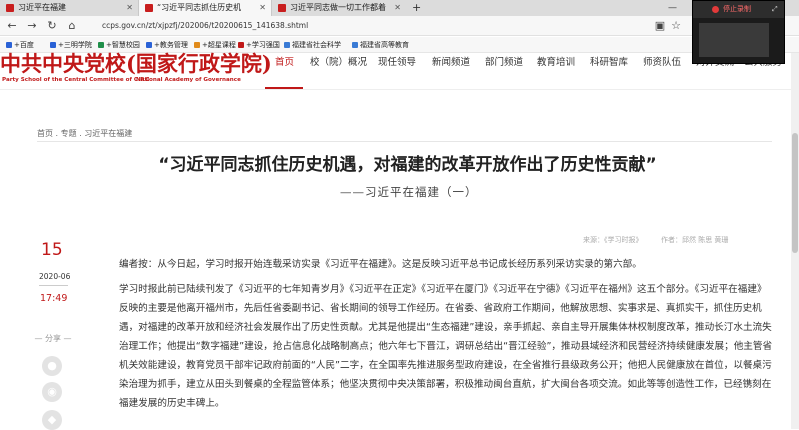  I want to click on page-scrollbar, so click(795, 241).